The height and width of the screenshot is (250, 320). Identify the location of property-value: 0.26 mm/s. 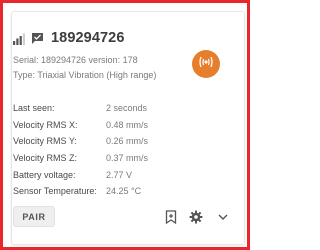
(127, 141).